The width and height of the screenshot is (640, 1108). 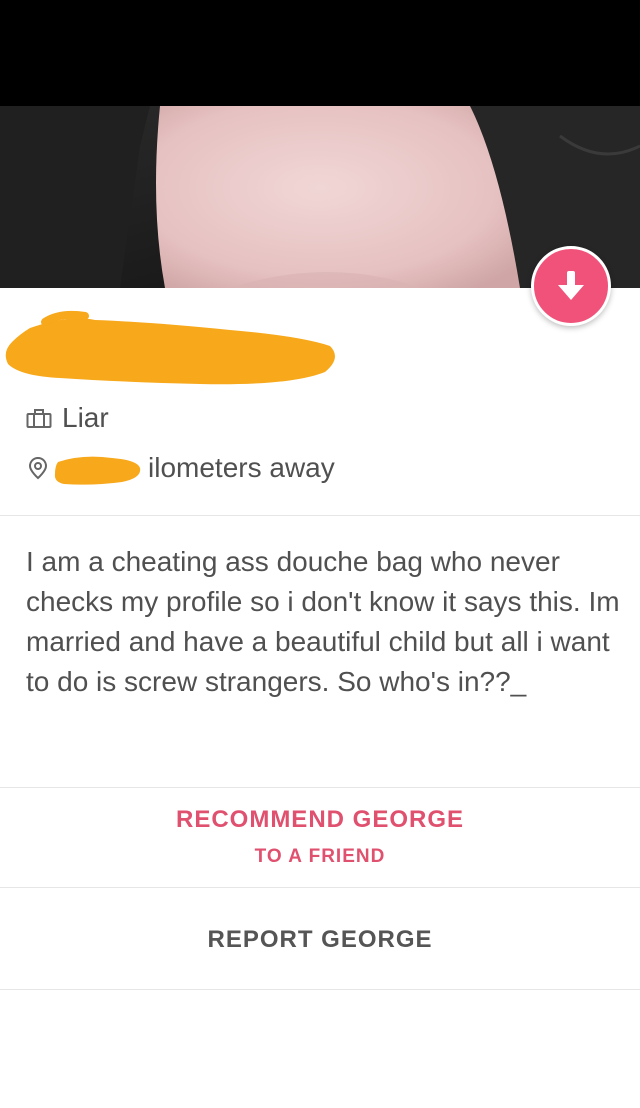 What do you see at coordinates (320, 940) in the screenshot?
I see `report-button: REPORT GEORGE` at bounding box center [320, 940].